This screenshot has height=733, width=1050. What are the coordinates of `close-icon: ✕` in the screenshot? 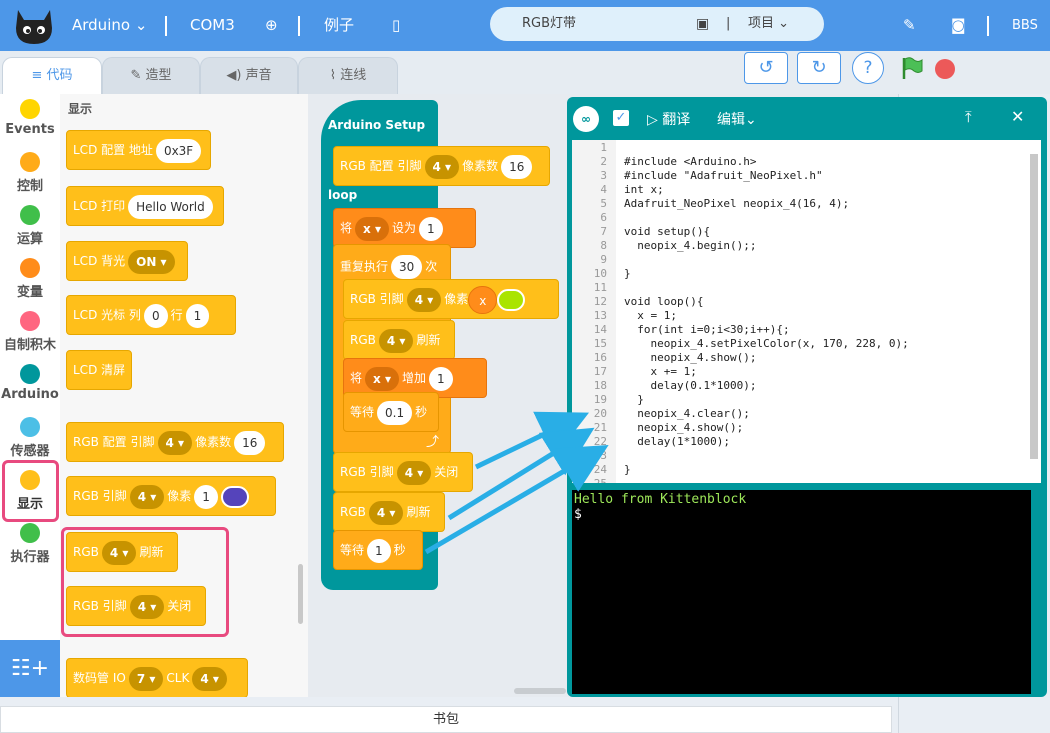 It's located at (1017, 116).